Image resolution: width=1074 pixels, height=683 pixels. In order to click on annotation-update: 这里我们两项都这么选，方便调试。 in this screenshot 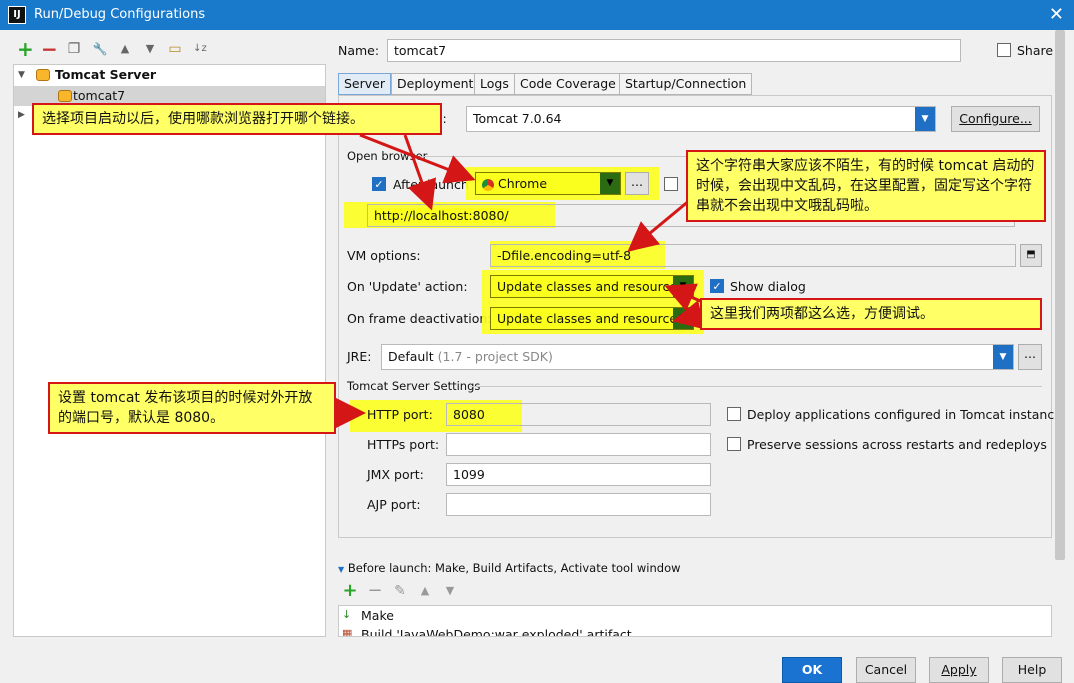, I will do `click(871, 314)`.